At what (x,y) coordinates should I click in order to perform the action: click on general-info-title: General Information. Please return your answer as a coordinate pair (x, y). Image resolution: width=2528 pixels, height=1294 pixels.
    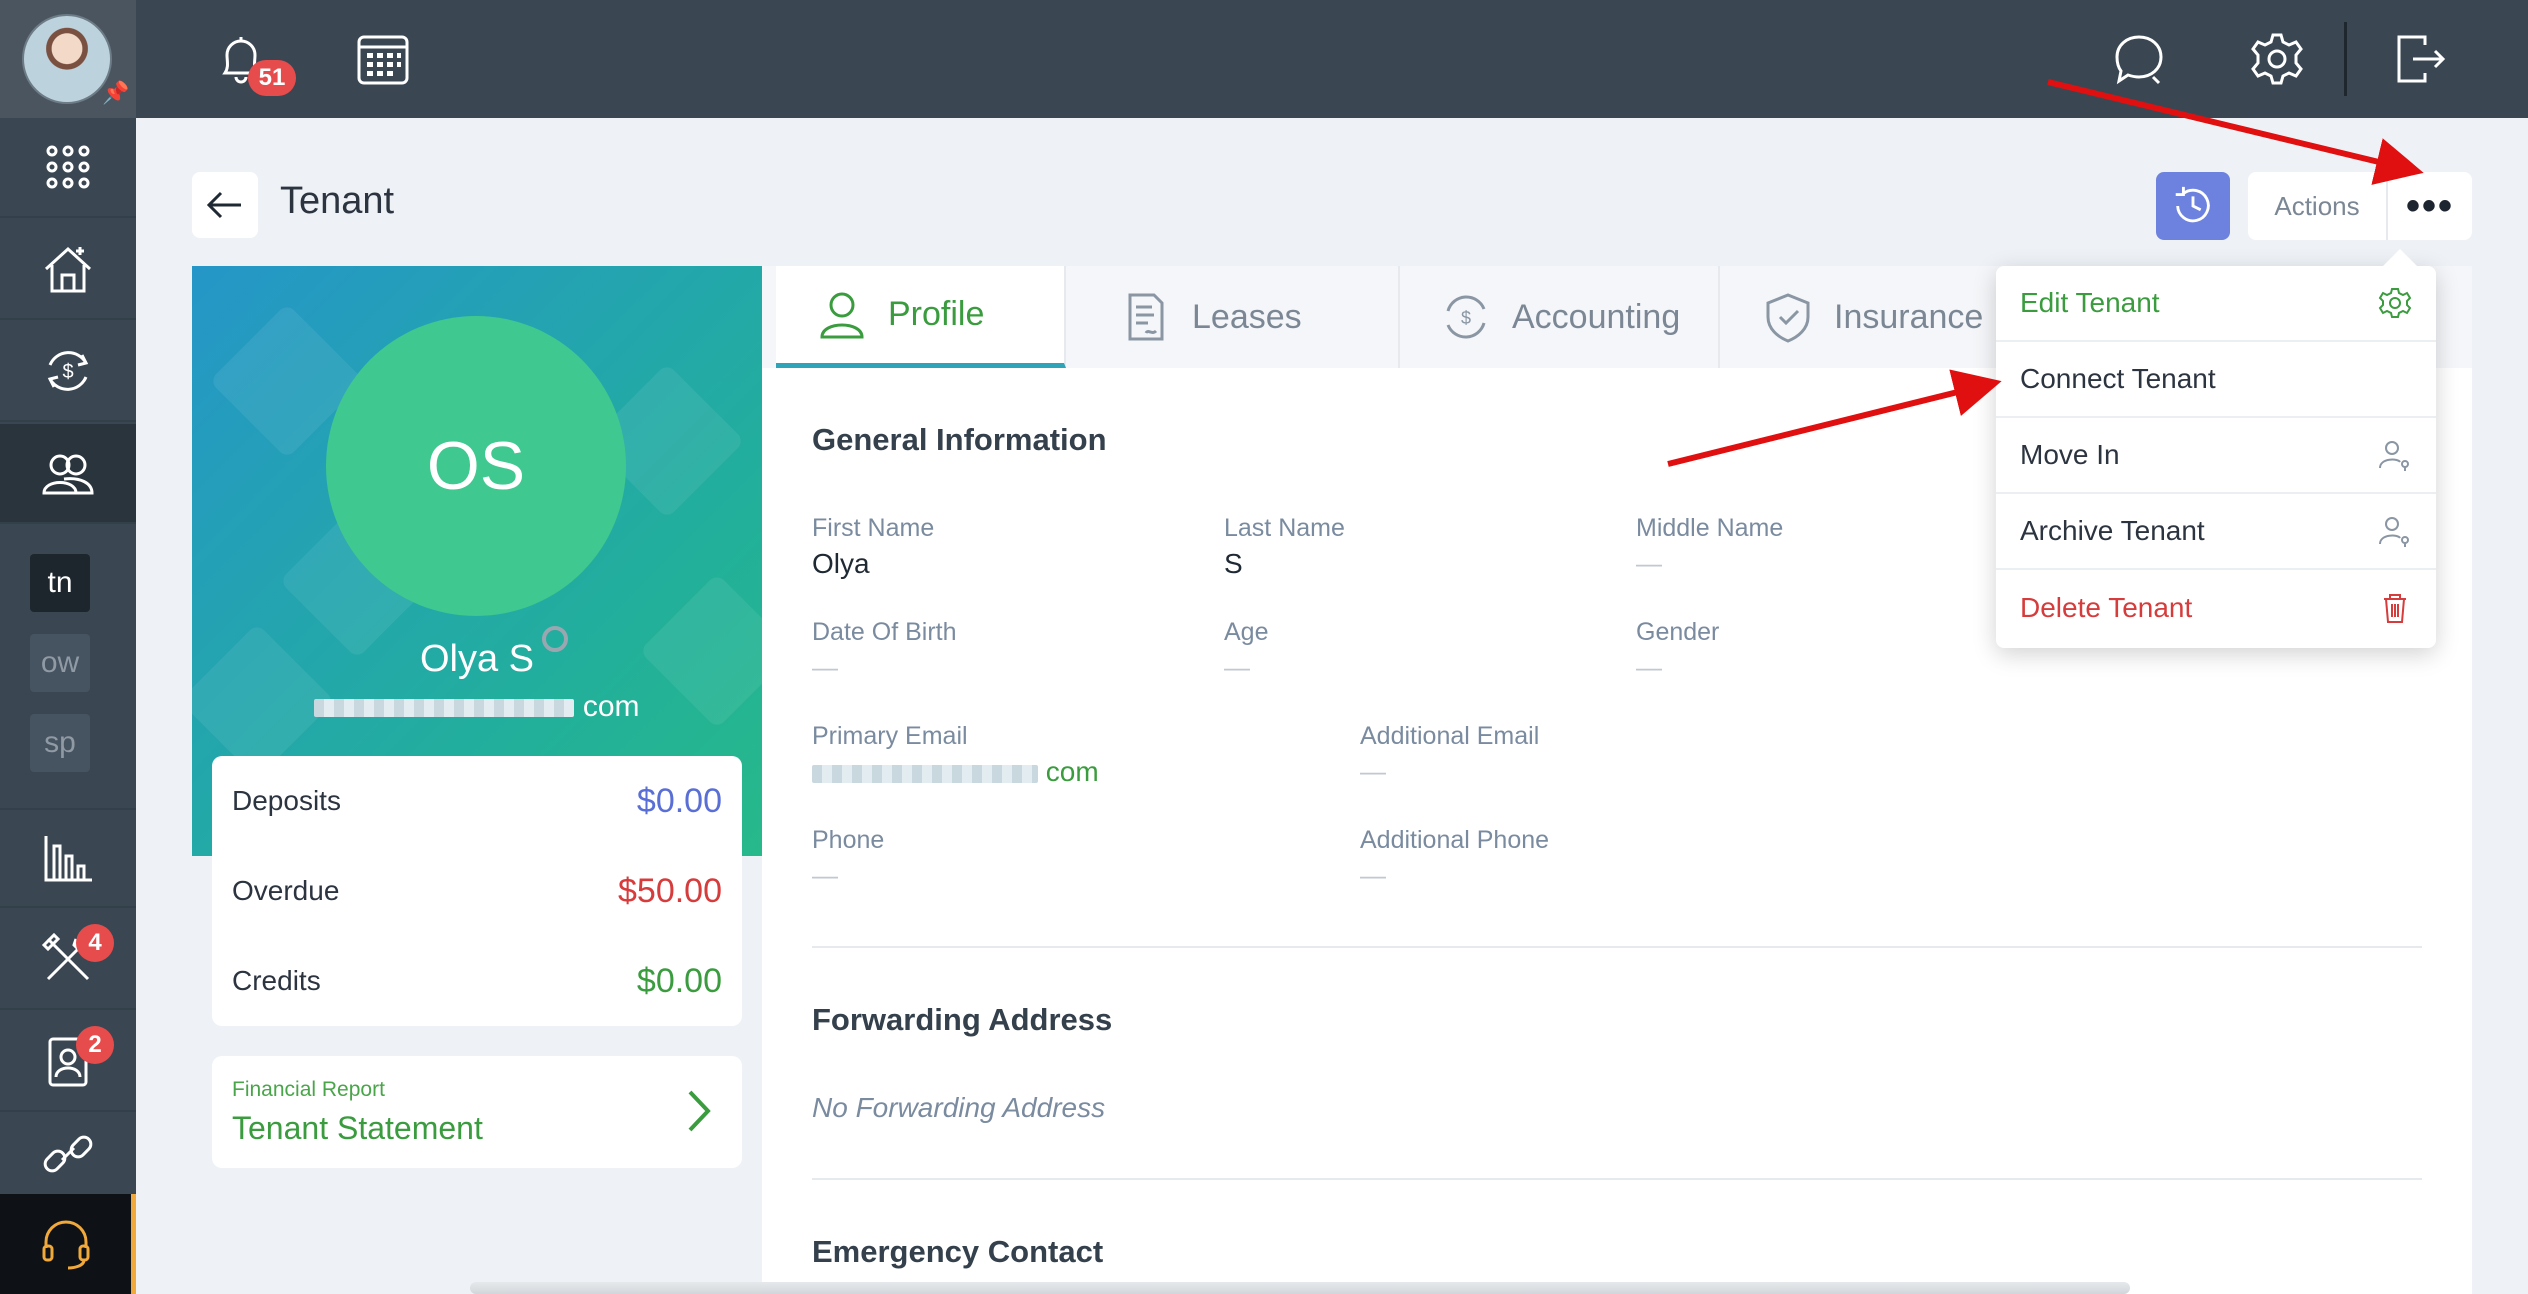
    Looking at the image, I should click on (959, 439).